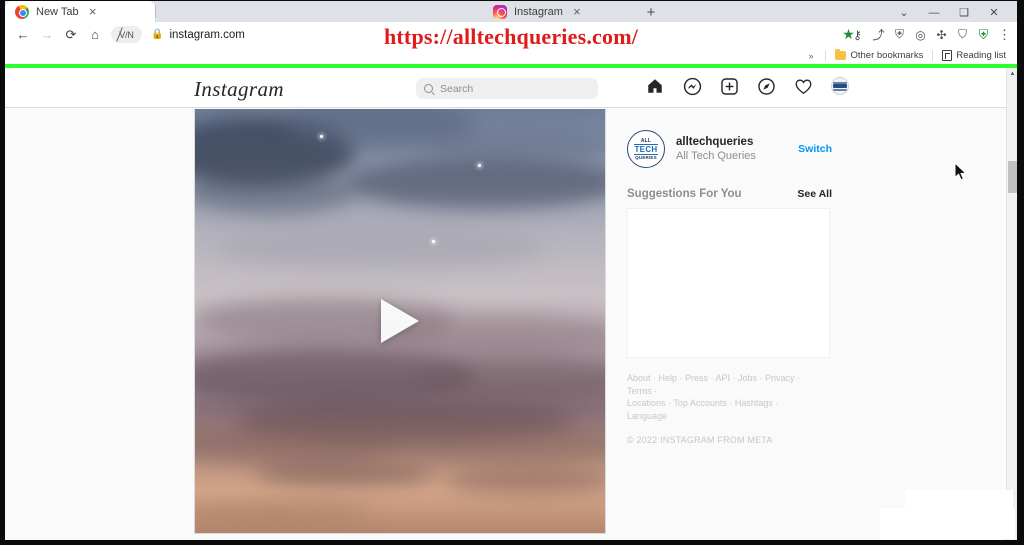  I want to click on avatar-text-bottom: QUERIES, so click(646, 157).